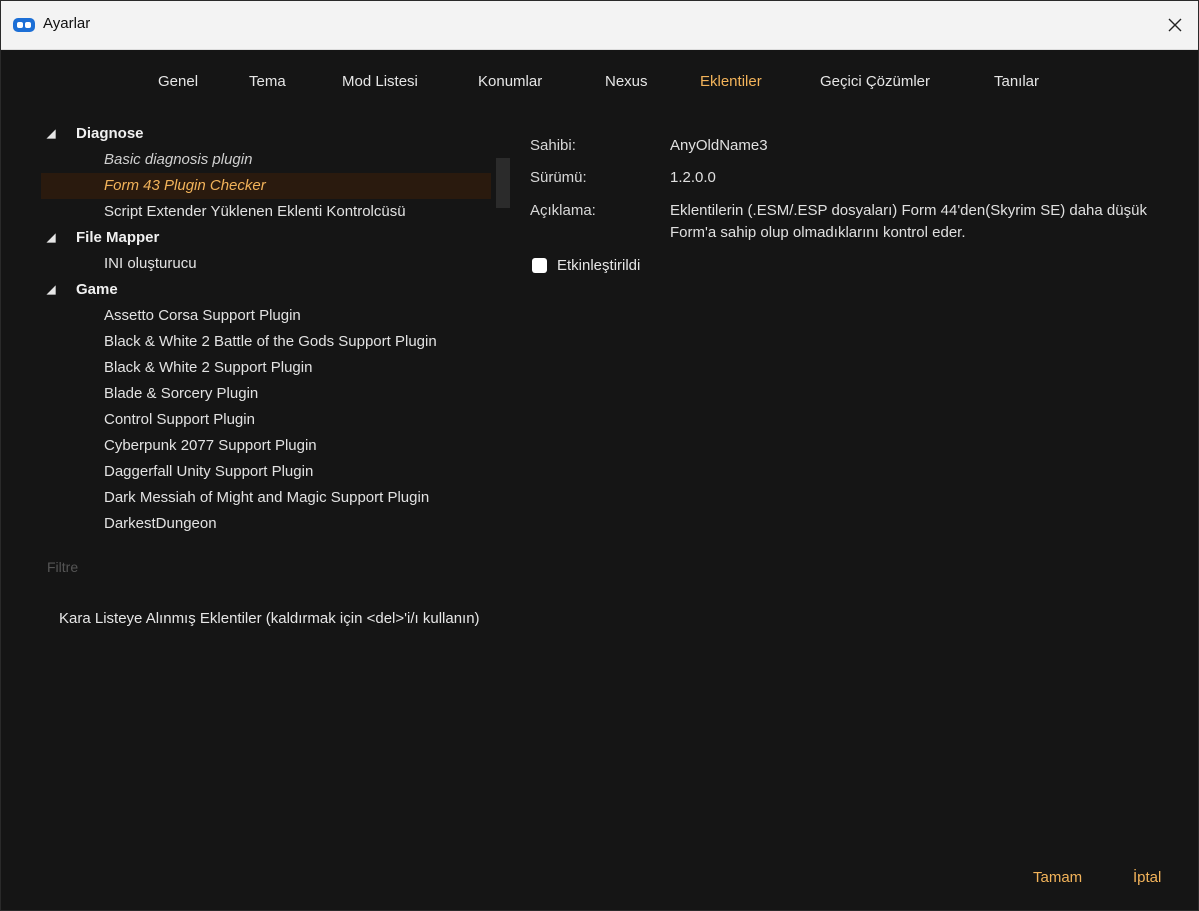  What do you see at coordinates (539, 265) in the screenshot?
I see `enabled-checkbox` at bounding box center [539, 265].